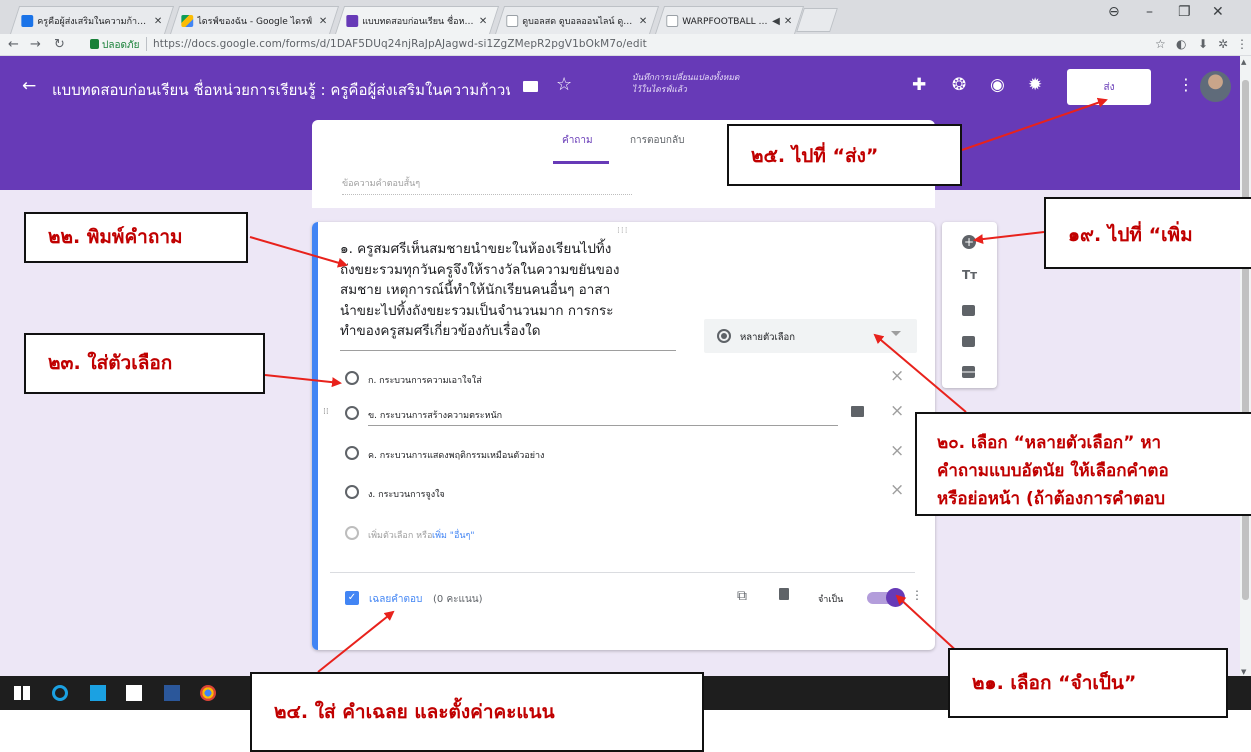 This screenshot has height=752, width=1251. I want to click on drive-icon, so click(187, 21).